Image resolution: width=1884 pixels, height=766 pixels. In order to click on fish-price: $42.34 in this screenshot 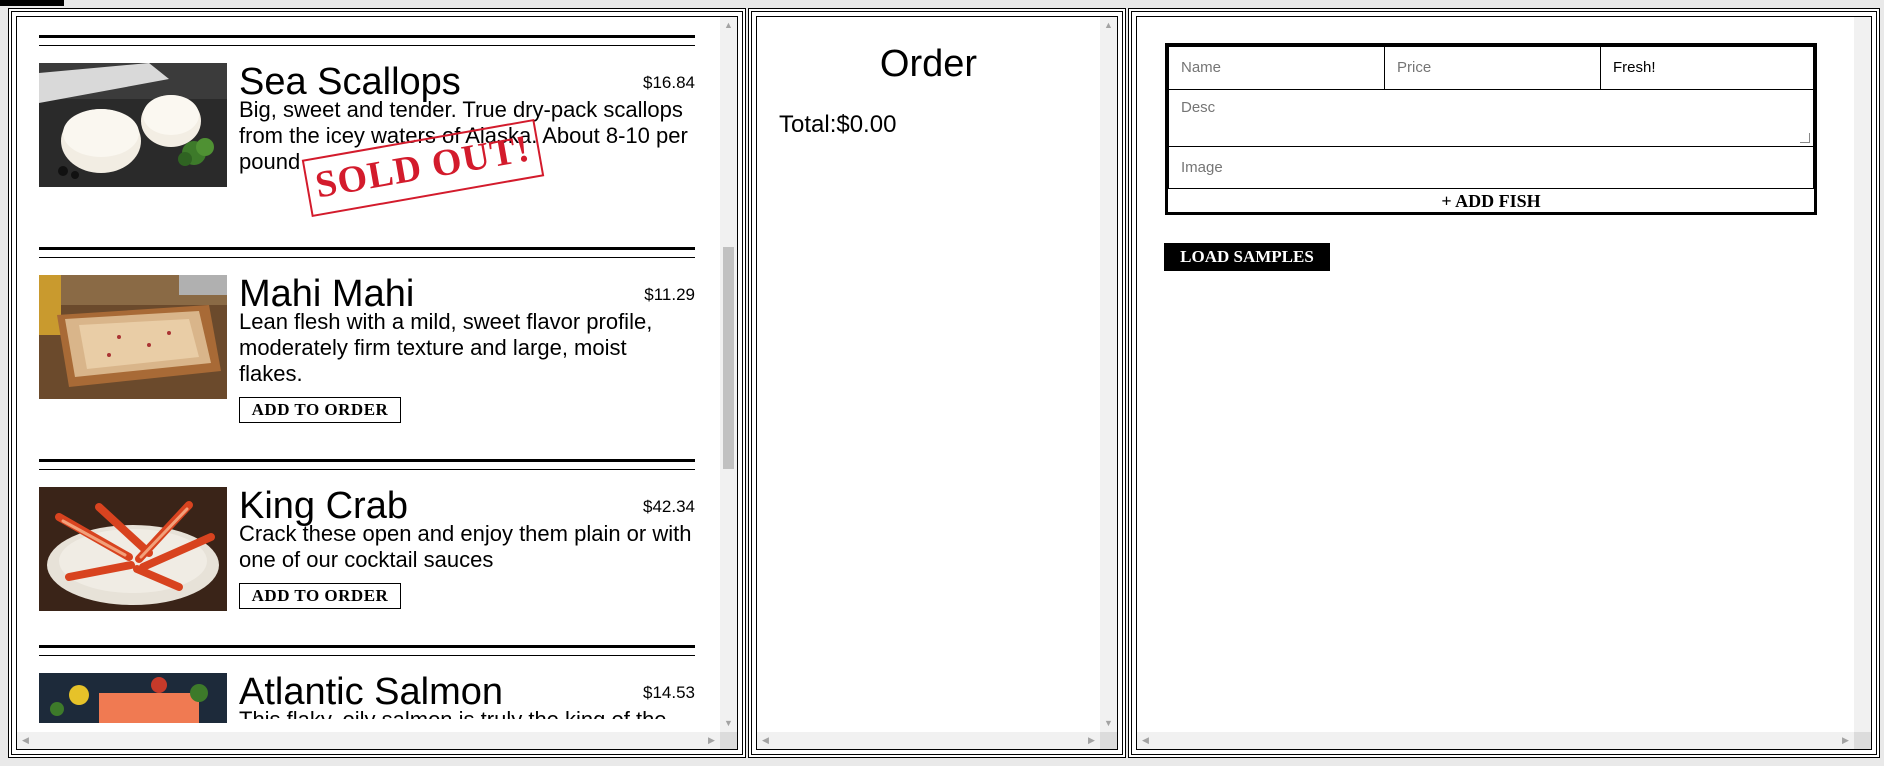, I will do `click(669, 506)`.